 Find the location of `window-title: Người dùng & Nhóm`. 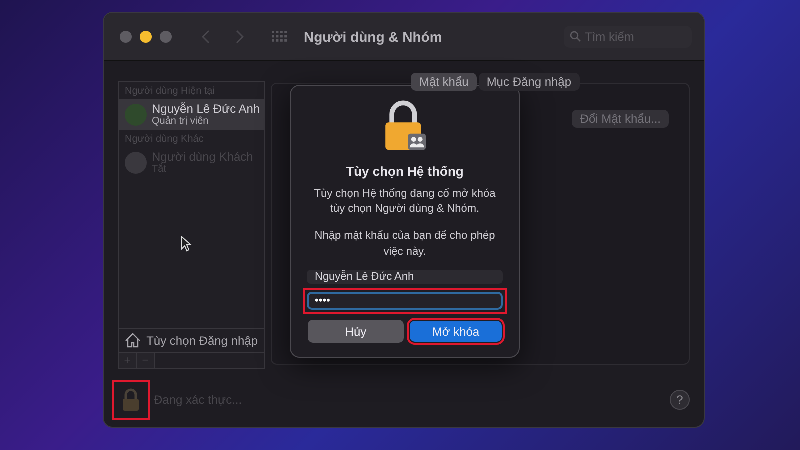

window-title: Người dùng & Nhóm is located at coordinates (373, 36).